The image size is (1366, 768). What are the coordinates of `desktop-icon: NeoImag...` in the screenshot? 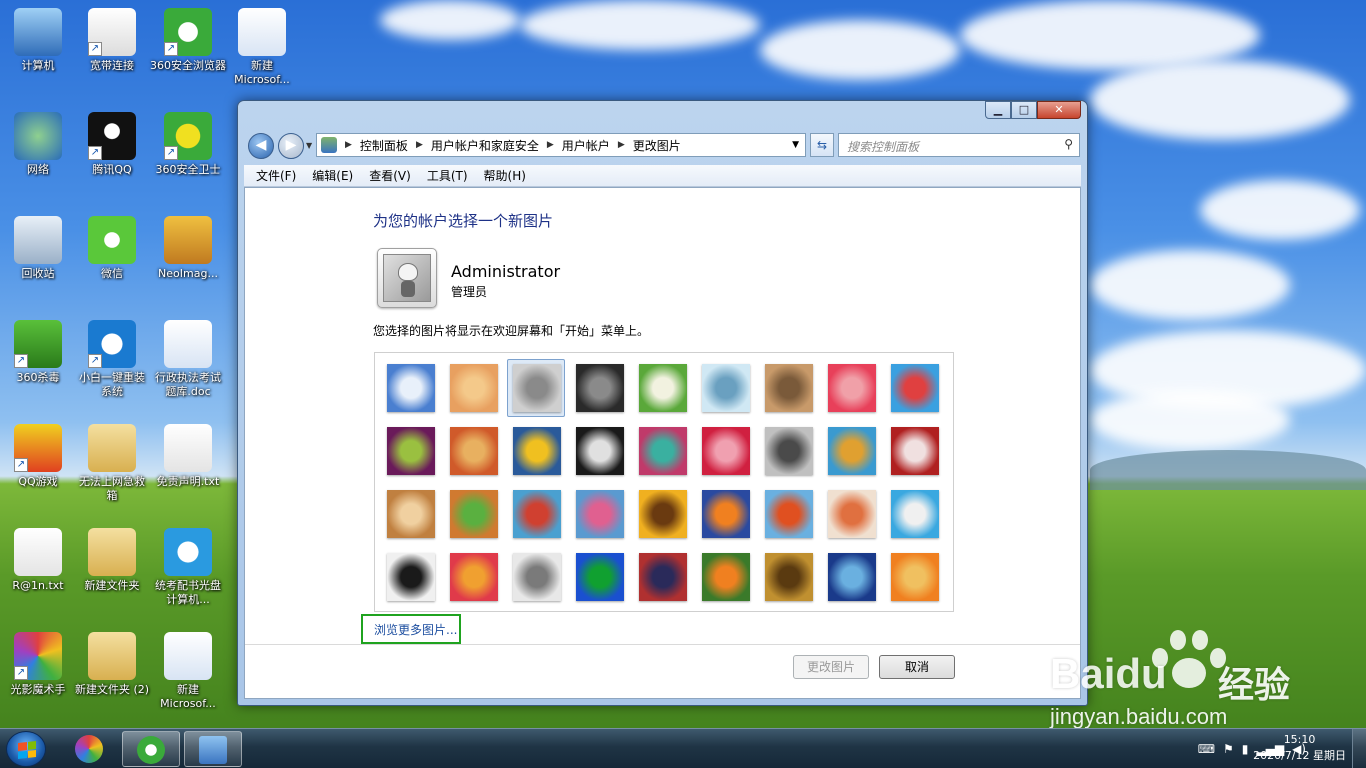 It's located at (188, 248).